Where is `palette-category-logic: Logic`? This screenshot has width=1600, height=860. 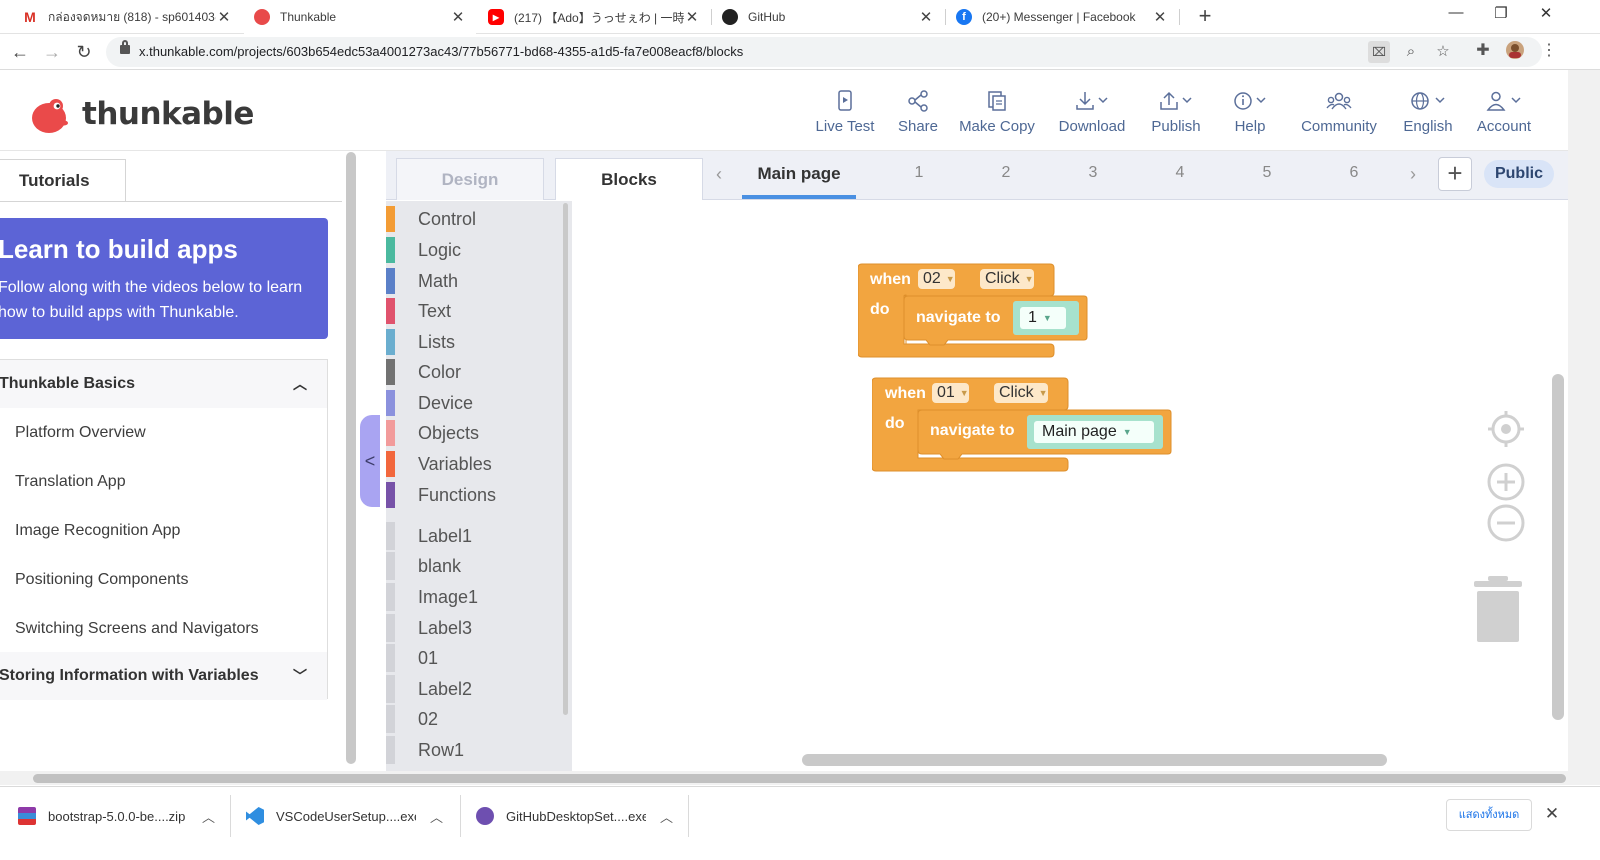
palette-category-logic: Logic is located at coordinates (476, 250).